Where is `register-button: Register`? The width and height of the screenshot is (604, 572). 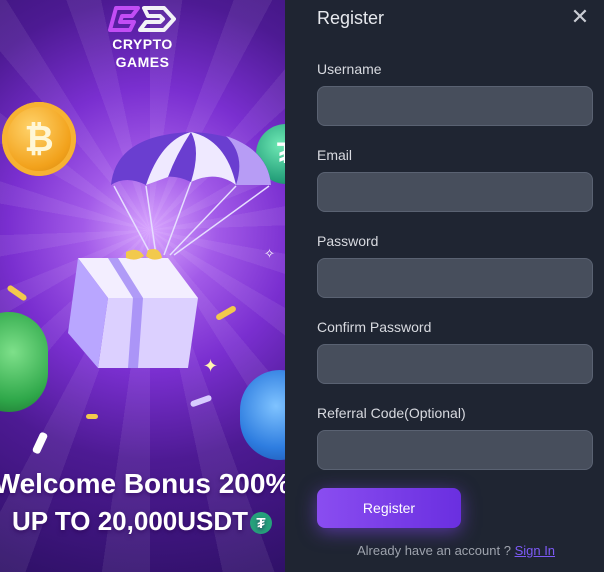
register-button: Register is located at coordinates (389, 508).